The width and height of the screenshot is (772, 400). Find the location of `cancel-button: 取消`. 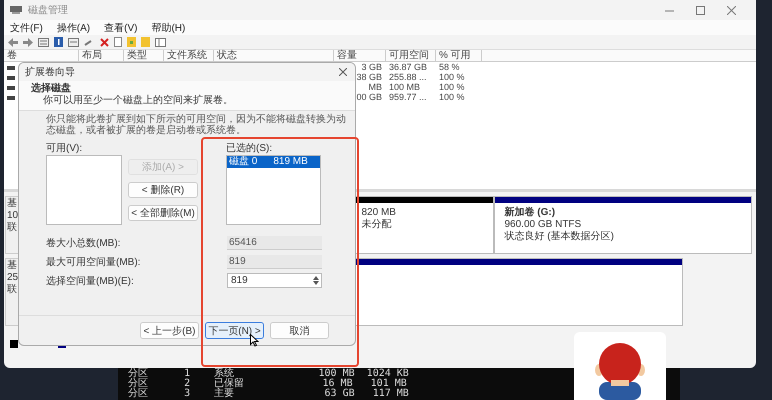

cancel-button: 取消 is located at coordinates (299, 330).